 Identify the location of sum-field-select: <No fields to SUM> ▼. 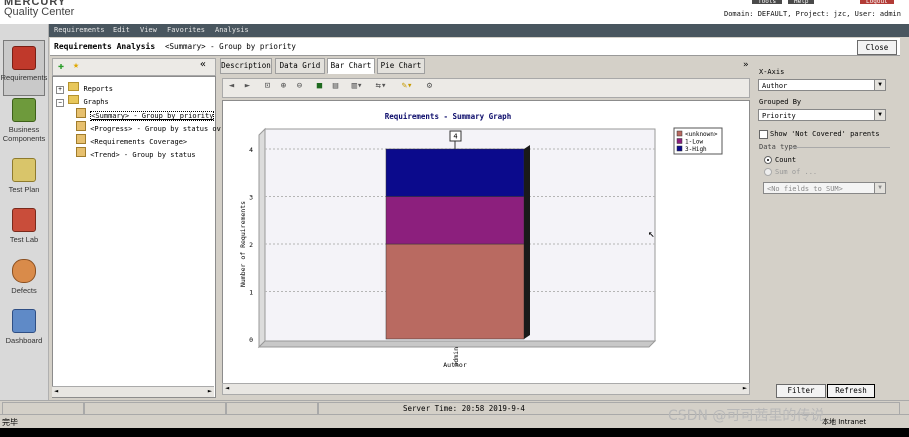
(824, 188).